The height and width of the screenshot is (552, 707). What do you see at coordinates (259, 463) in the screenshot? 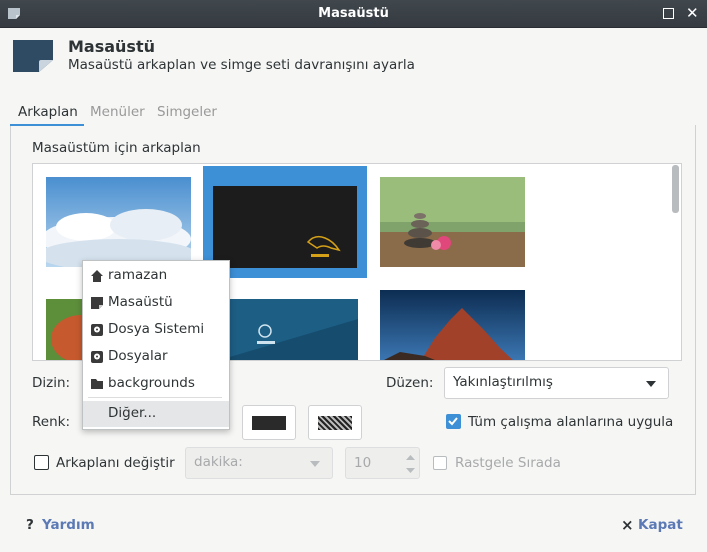
I see `interval-unit-select: dakika:` at bounding box center [259, 463].